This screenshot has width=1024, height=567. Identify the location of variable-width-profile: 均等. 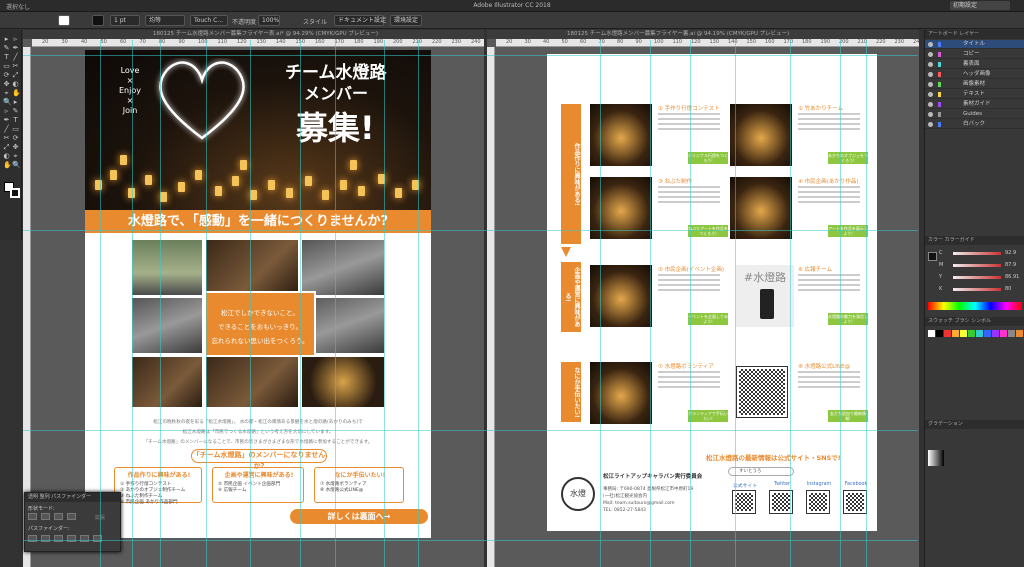
(165, 20).